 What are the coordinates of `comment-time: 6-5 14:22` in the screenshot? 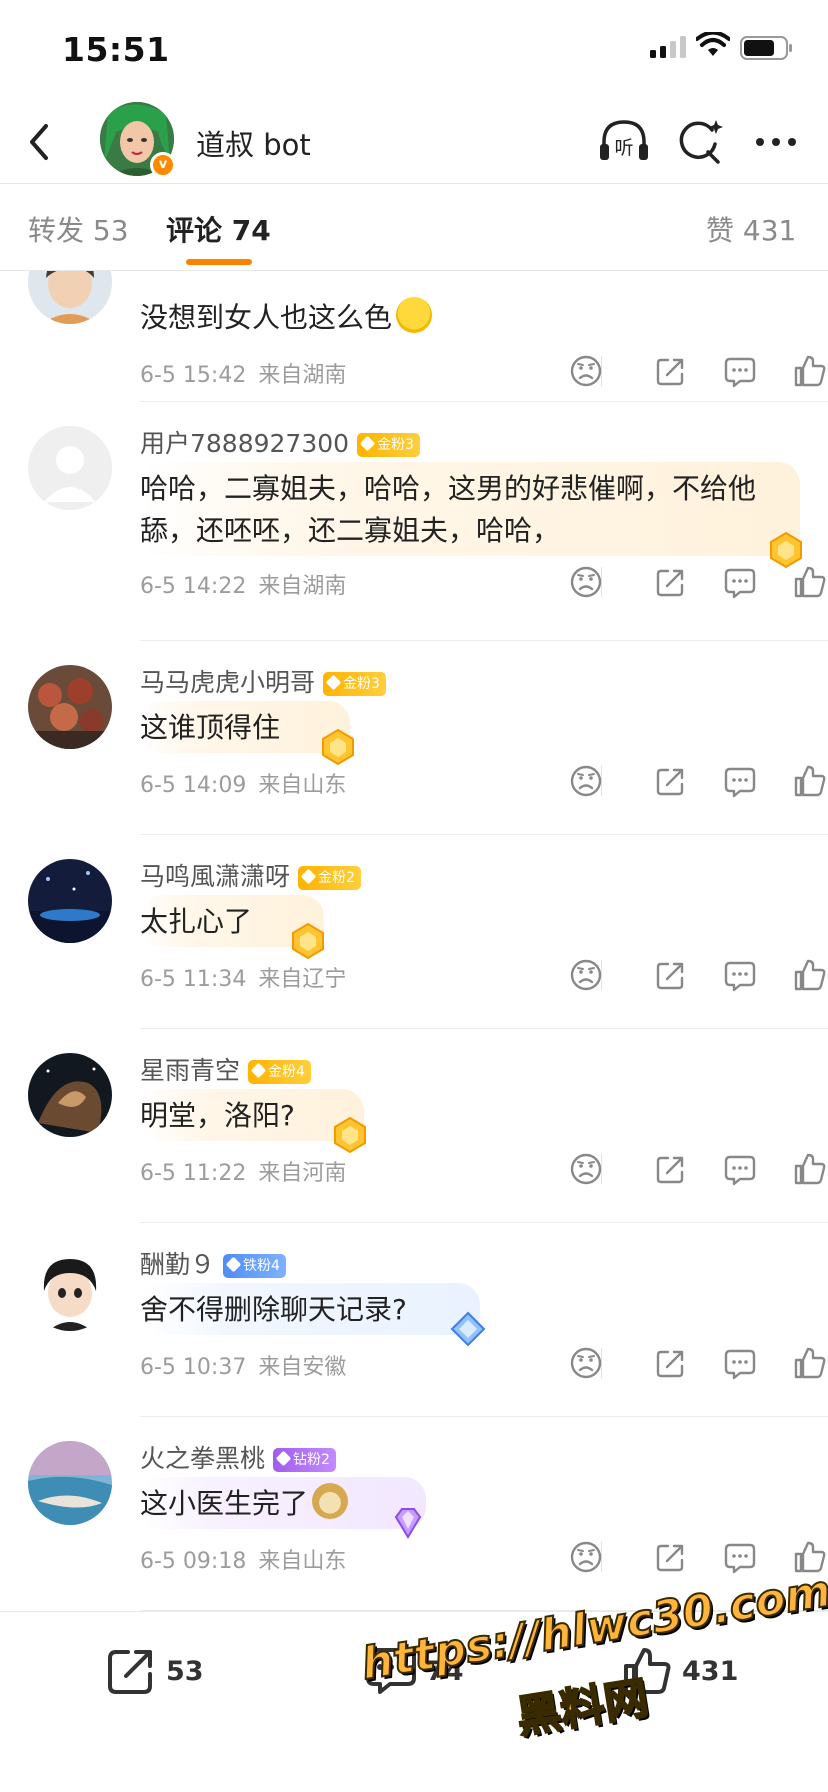 It's located at (193, 586).